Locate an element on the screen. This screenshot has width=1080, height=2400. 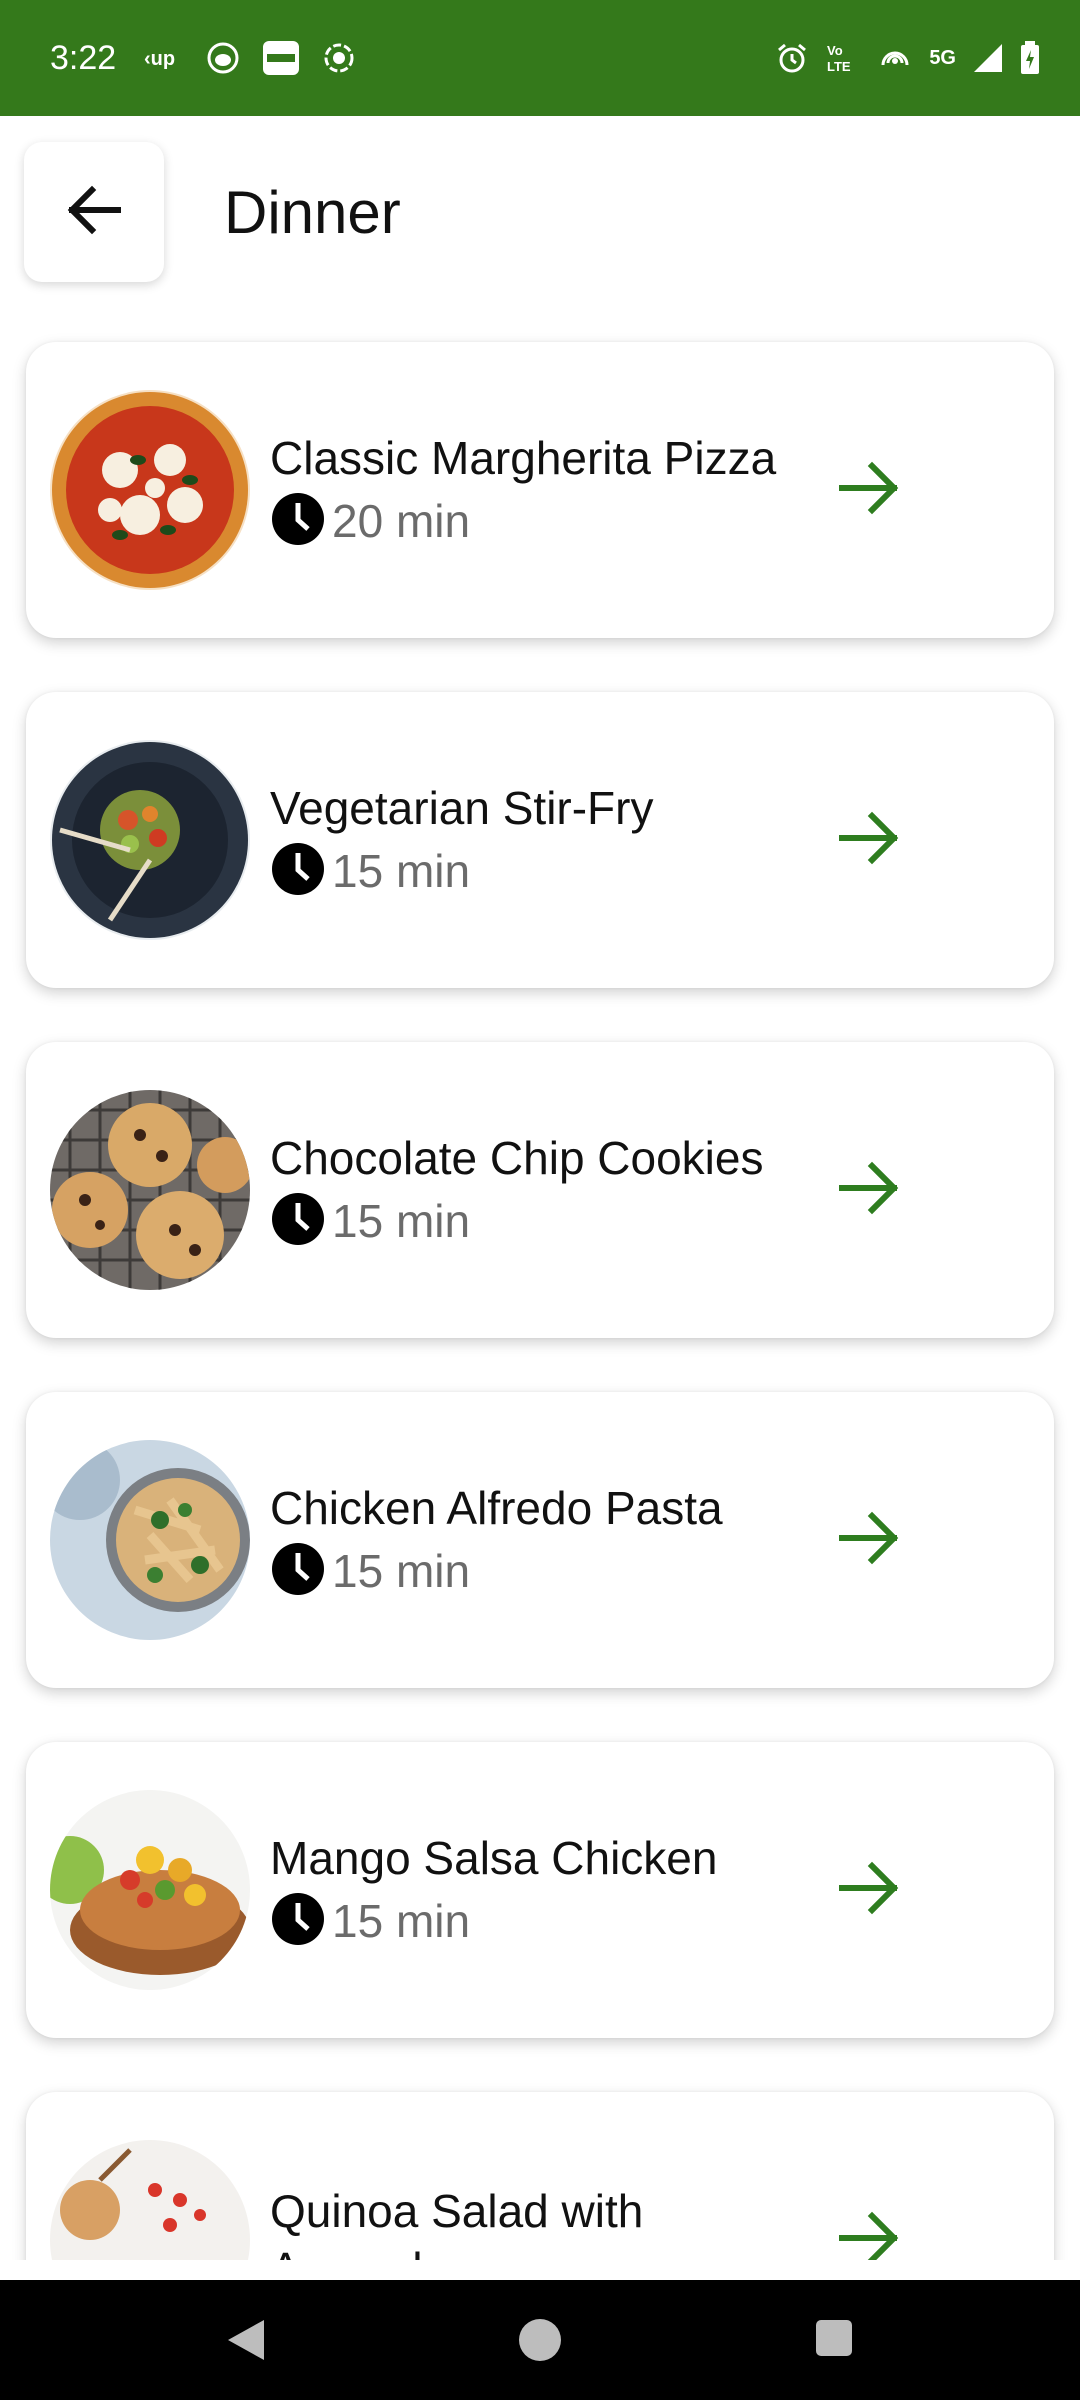
recipe-name: Vegetarian Stir-Fry is located at coordinates (462, 807).